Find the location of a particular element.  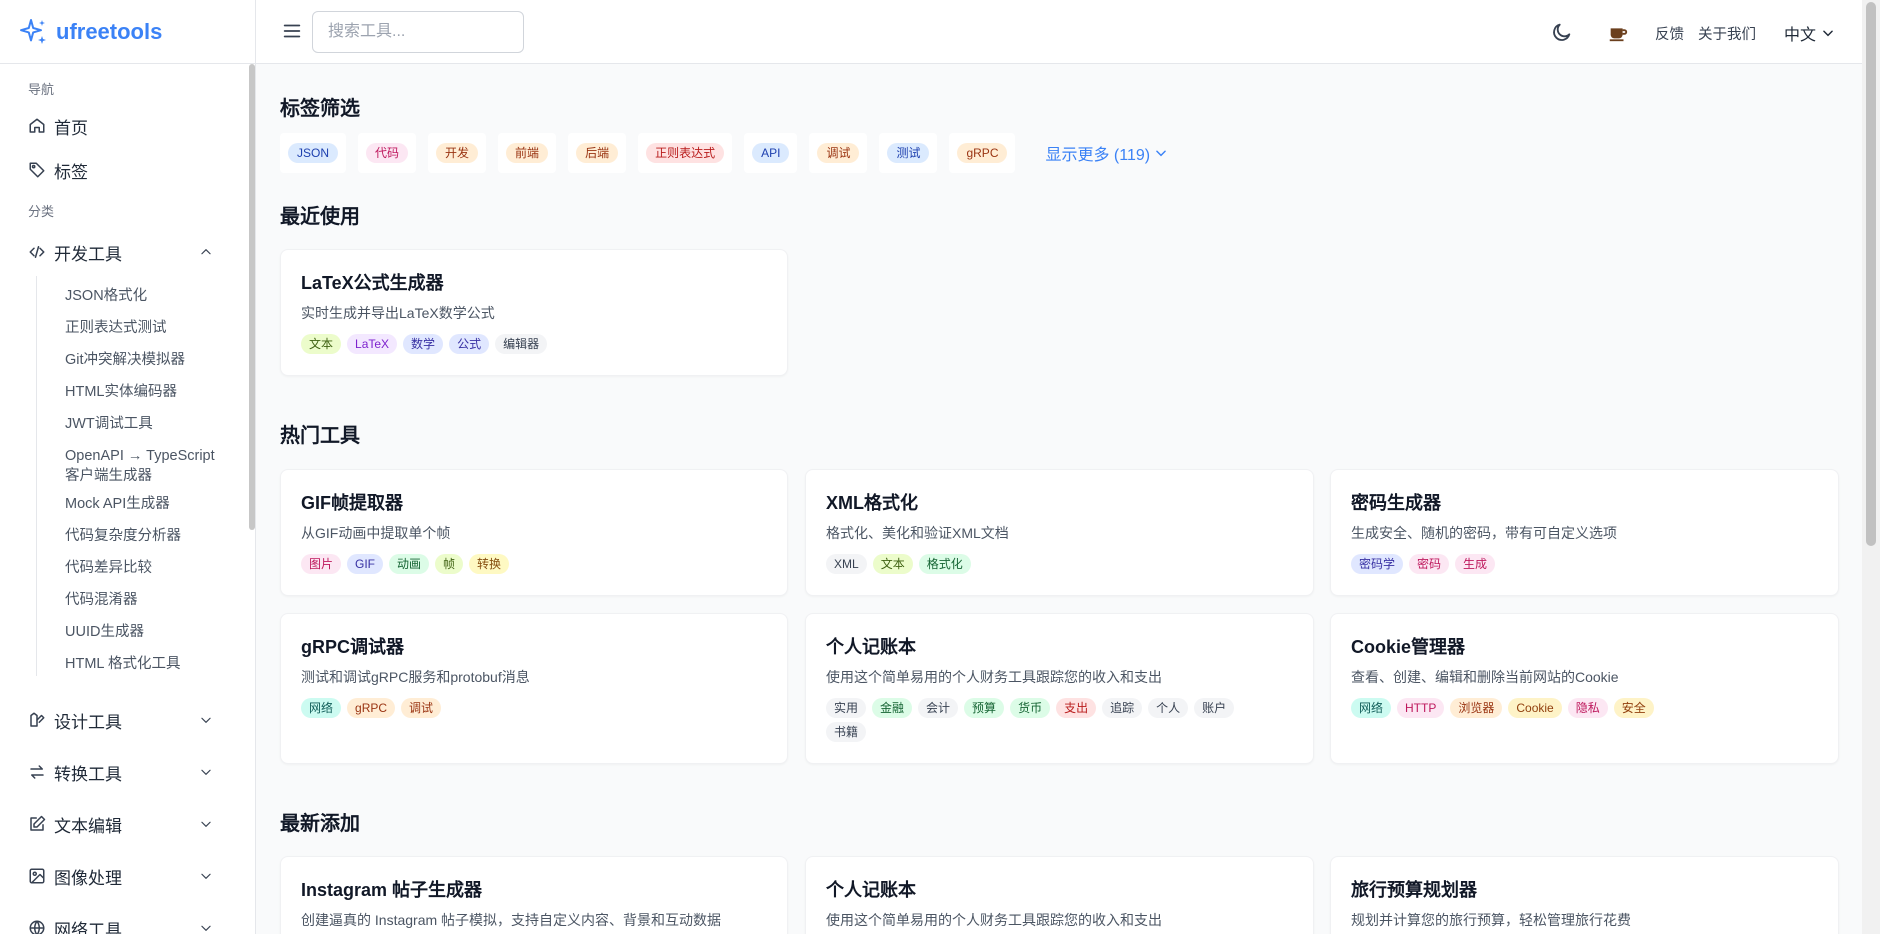

tool-card-title: 密码生成器 is located at coordinates (1396, 503).